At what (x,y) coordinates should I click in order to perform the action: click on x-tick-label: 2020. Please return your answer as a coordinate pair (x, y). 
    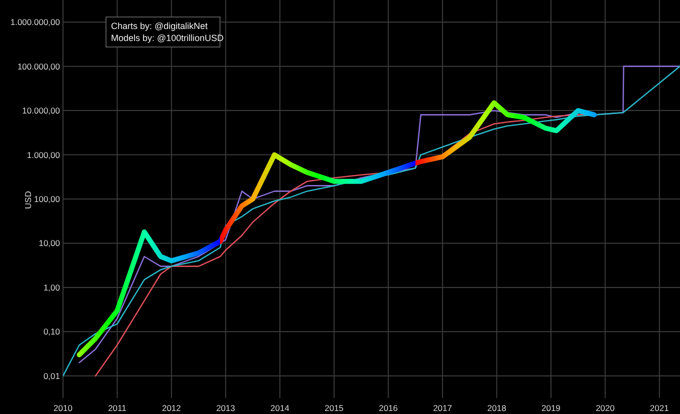
    Looking at the image, I should click on (605, 408).